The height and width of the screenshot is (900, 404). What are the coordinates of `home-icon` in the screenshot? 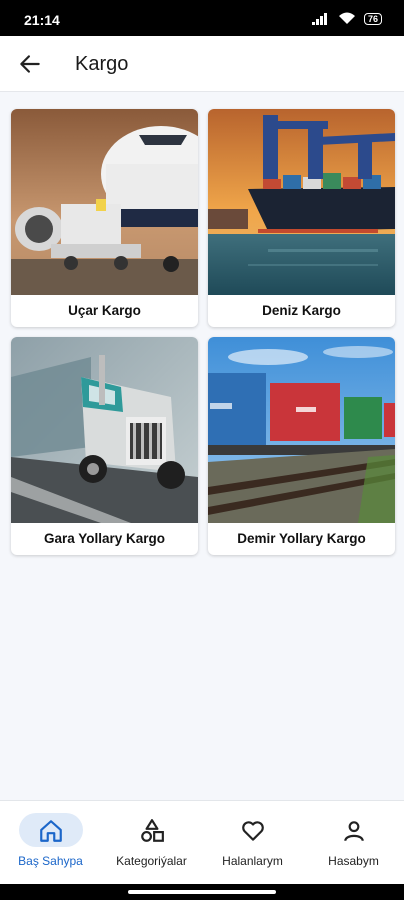 It's located at (50, 831).